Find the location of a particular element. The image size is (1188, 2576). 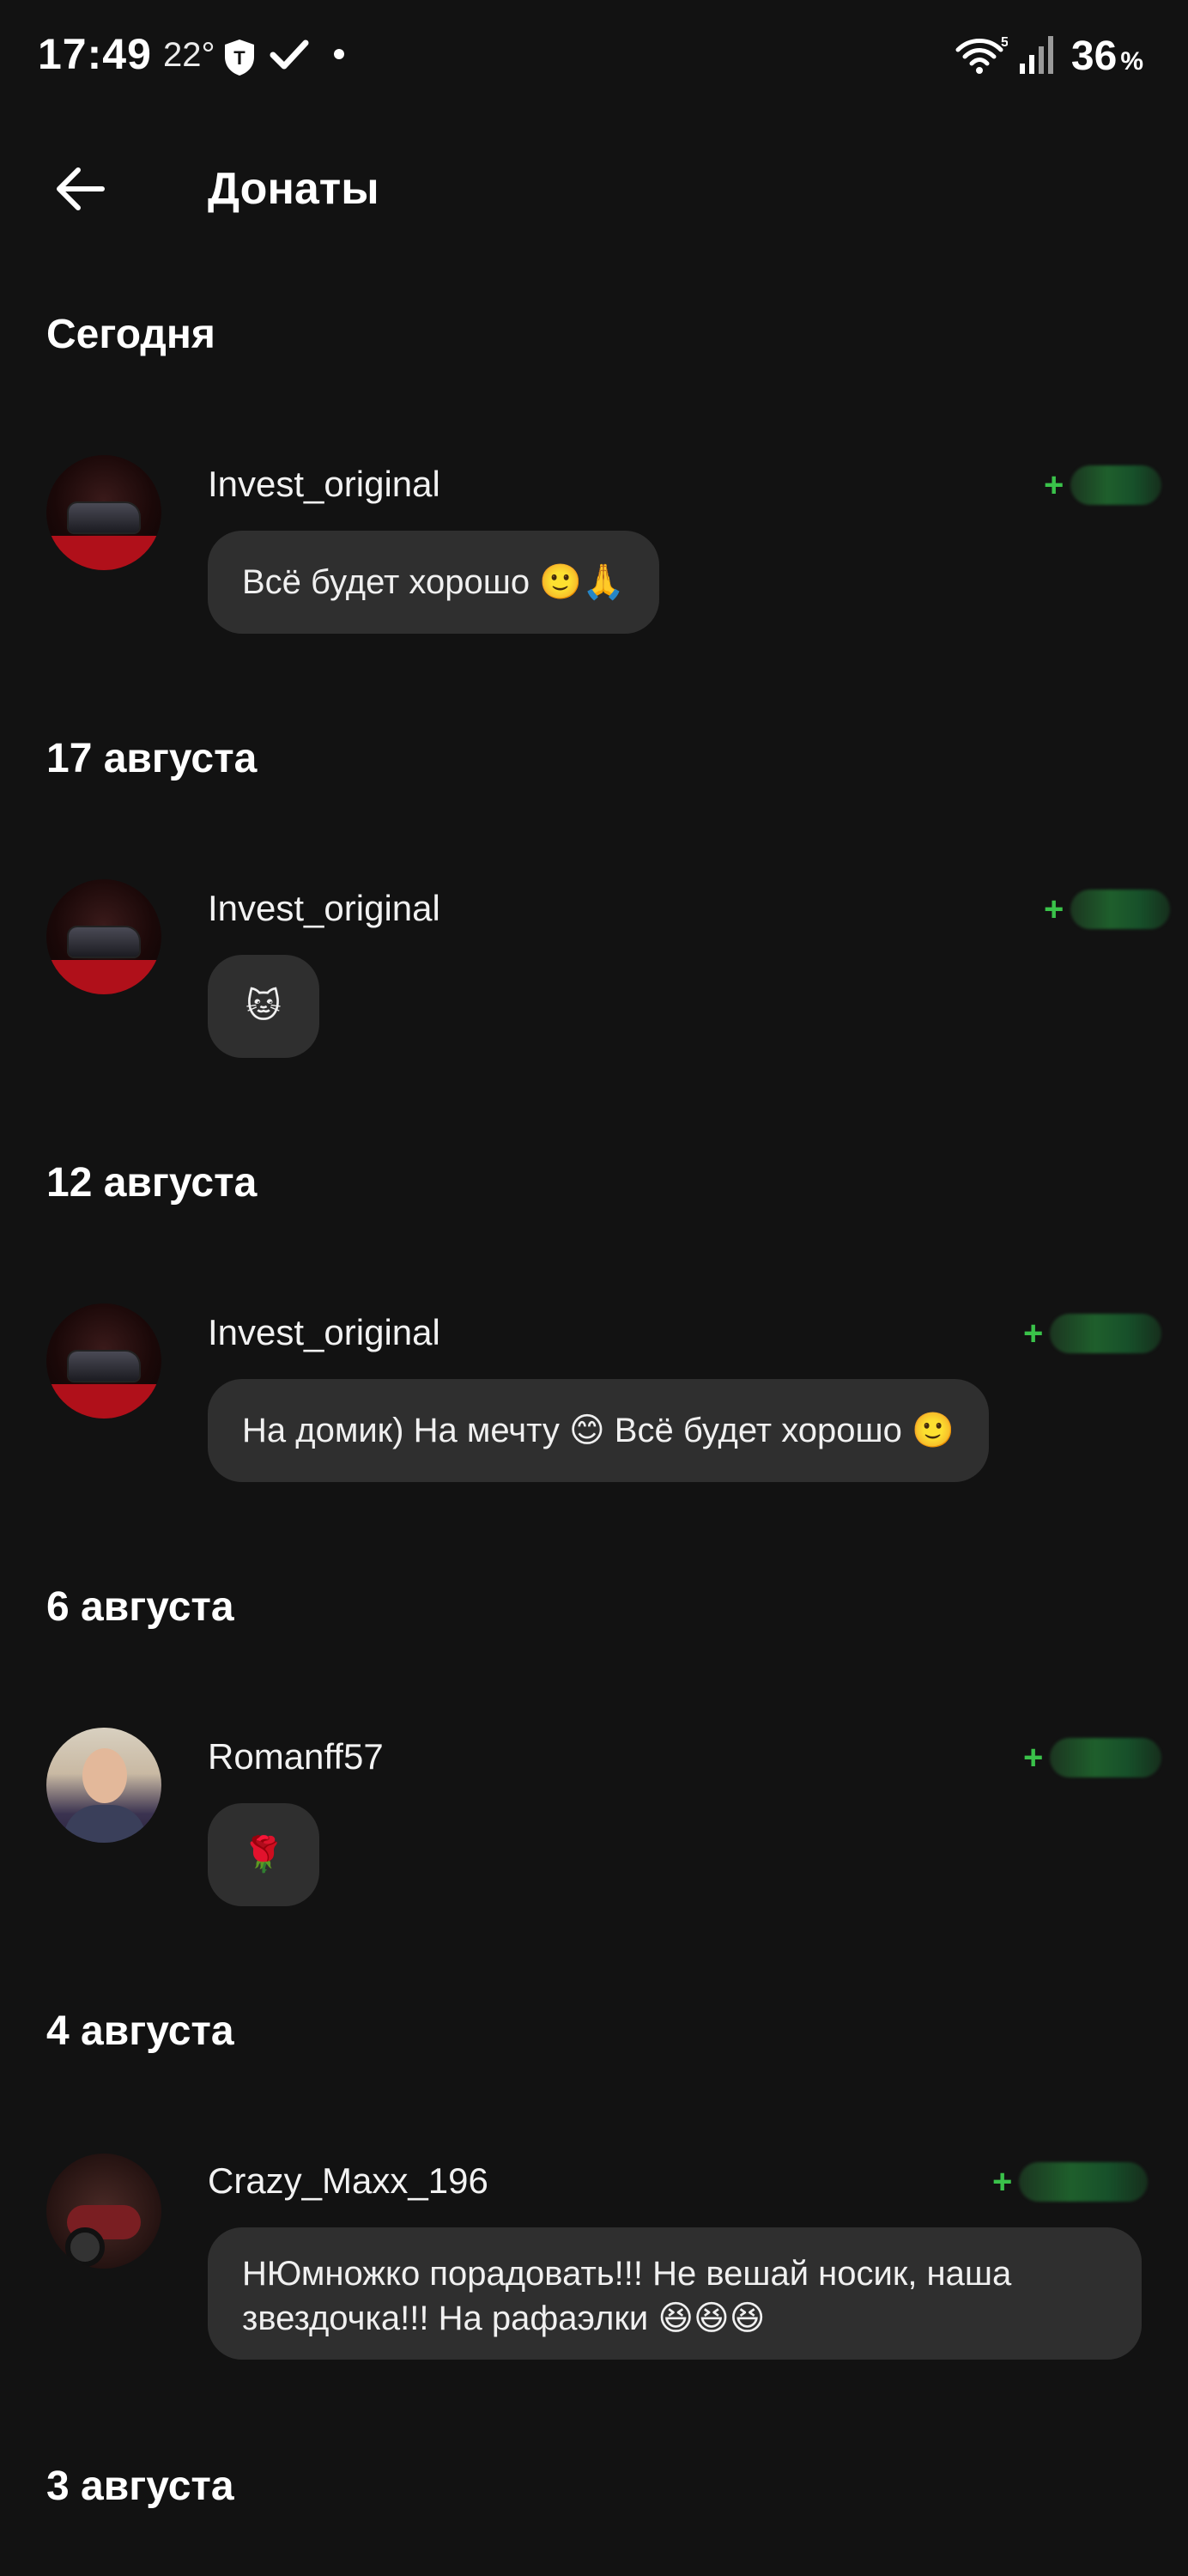

check-icon is located at coordinates (289, 57).